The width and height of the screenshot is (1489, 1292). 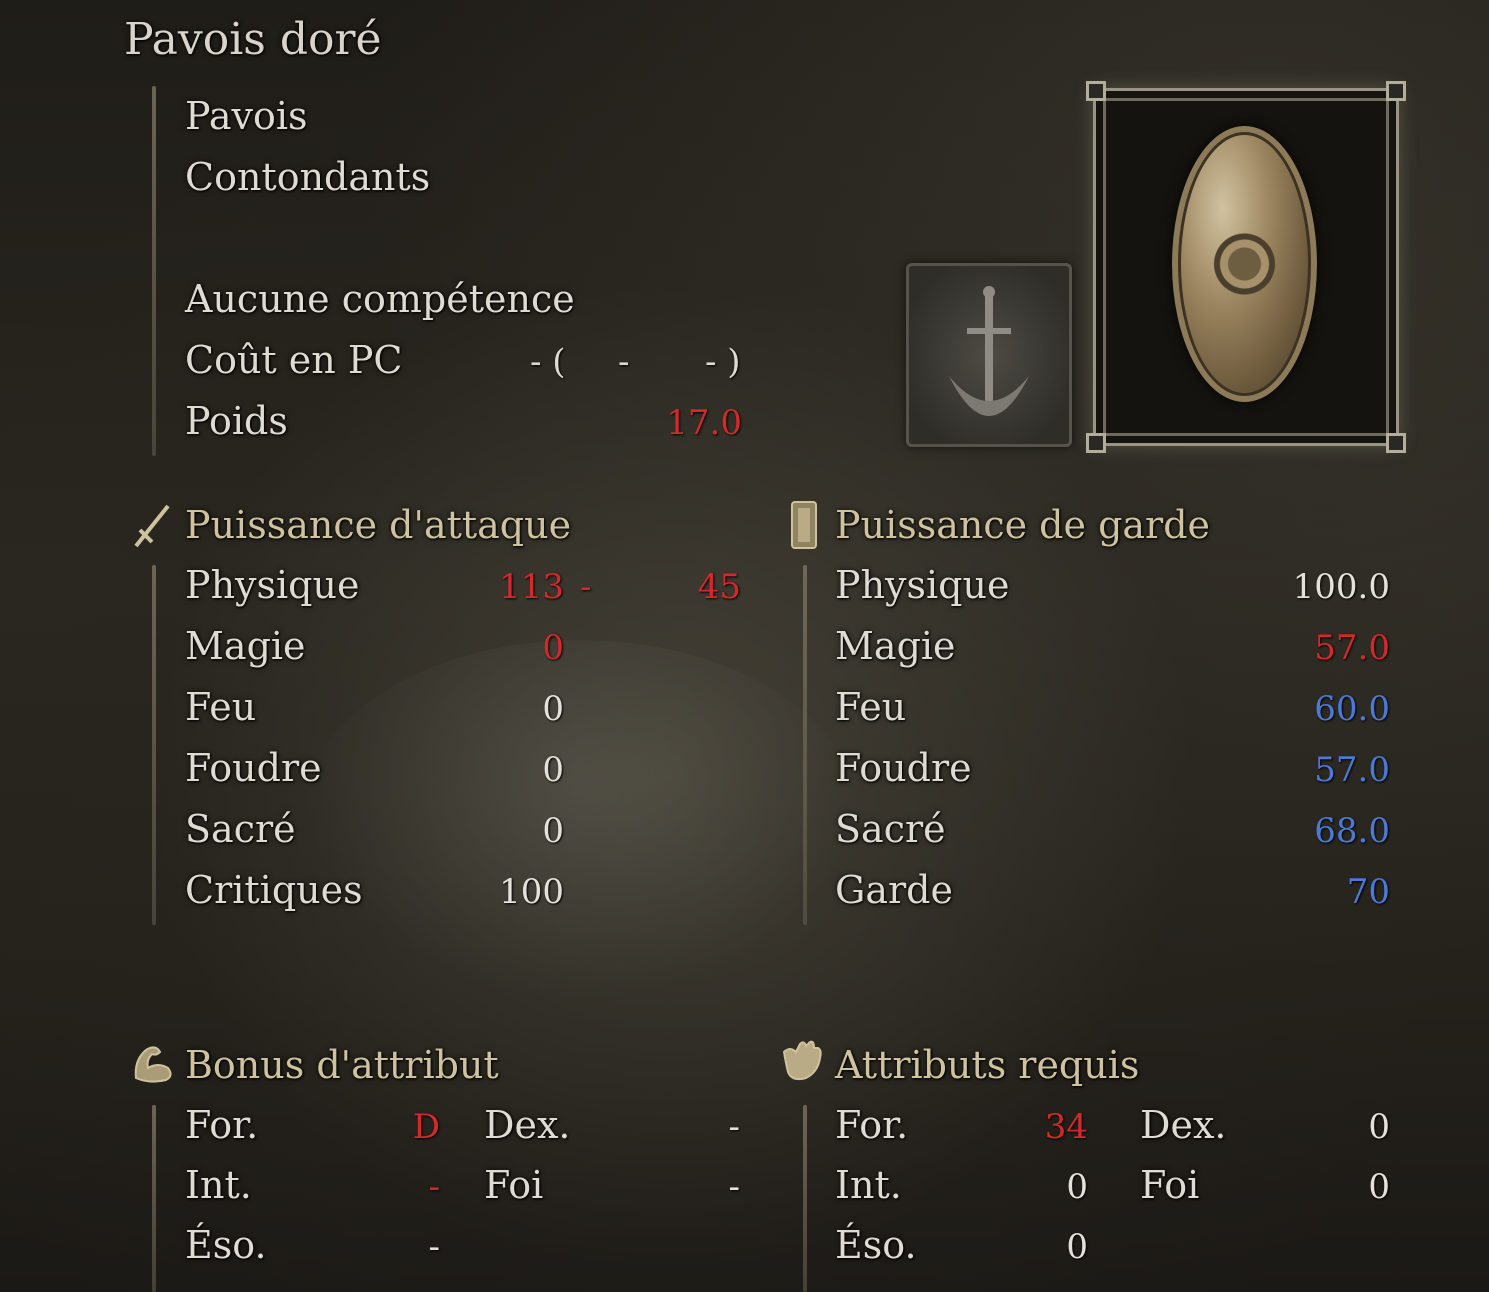 I want to click on guard-value-garde: 70, so click(x=1368, y=892).